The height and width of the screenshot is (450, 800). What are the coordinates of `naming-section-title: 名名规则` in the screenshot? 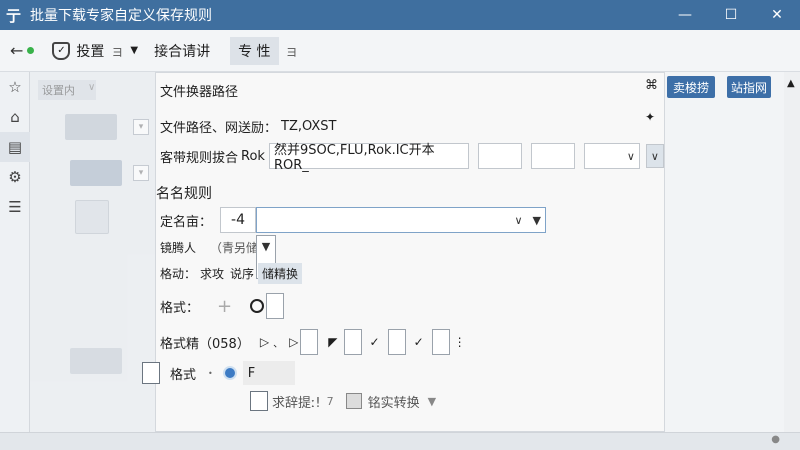 It's located at (184, 194).